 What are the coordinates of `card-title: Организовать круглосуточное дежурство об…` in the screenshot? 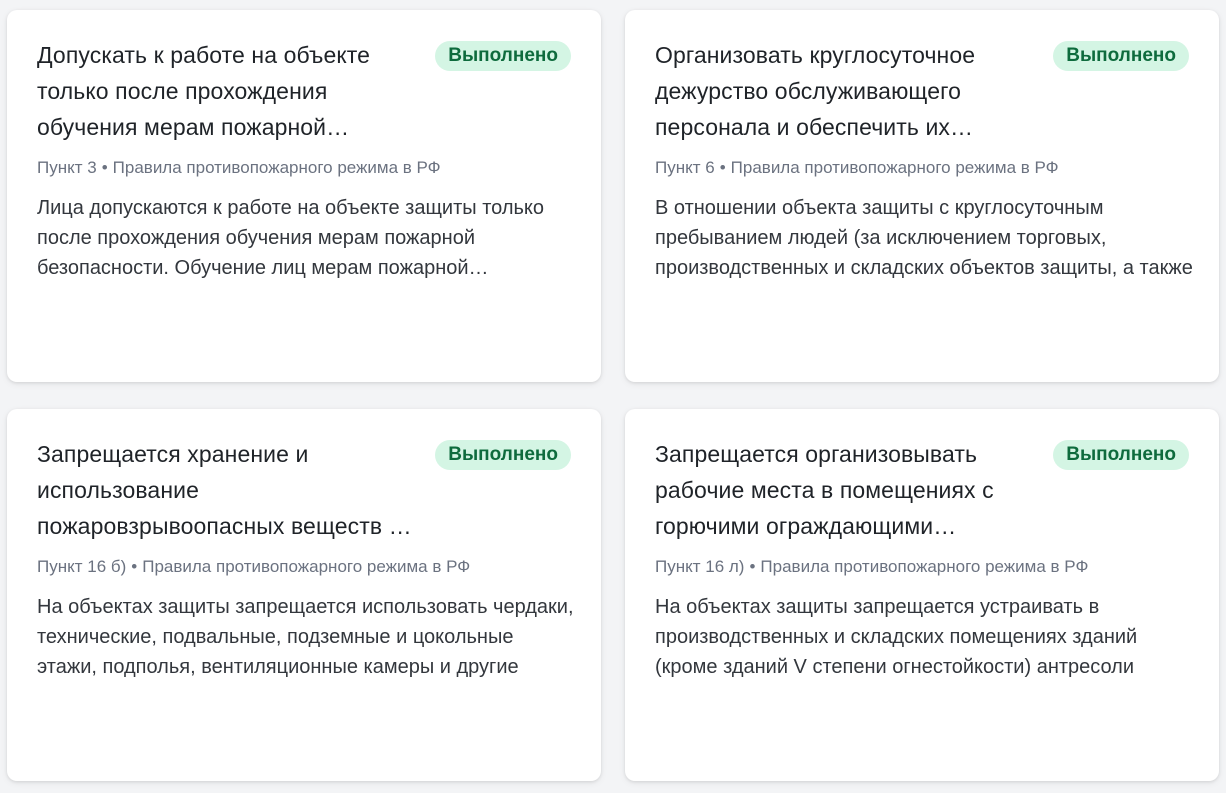 It's located at (815, 91).